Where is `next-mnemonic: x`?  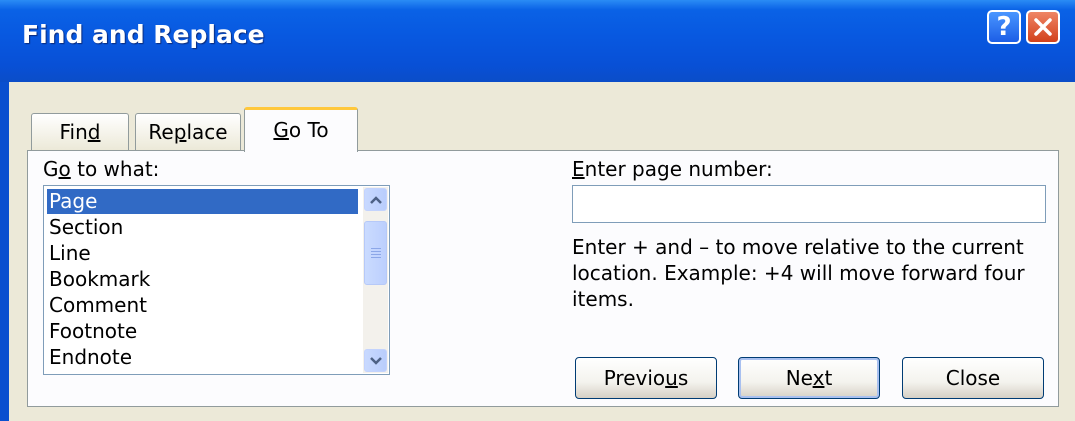 next-mnemonic: x is located at coordinates (818, 378).